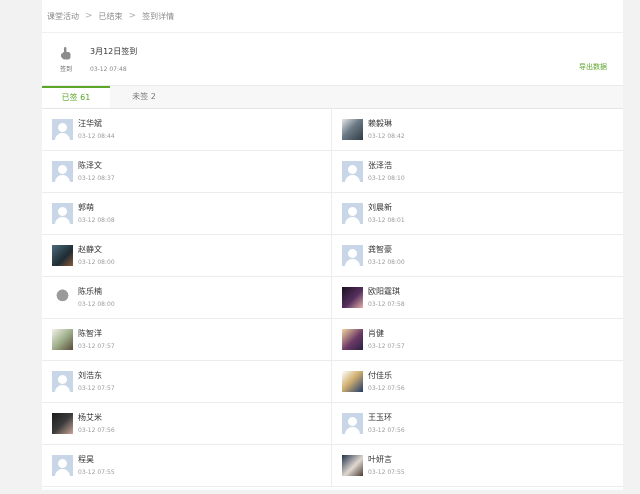  What do you see at coordinates (90, 291) in the screenshot?
I see `student-name: 陈乐楠` at bounding box center [90, 291].